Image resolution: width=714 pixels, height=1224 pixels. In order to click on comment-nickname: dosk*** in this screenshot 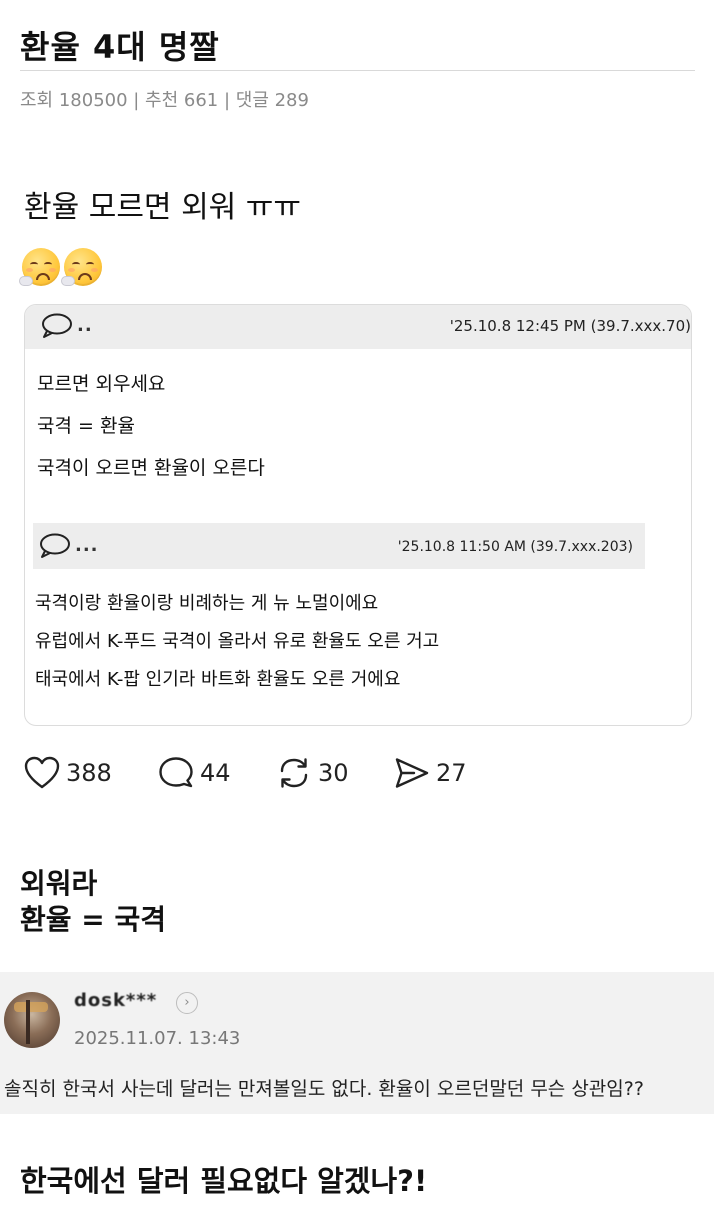, I will do `click(115, 1000)`.